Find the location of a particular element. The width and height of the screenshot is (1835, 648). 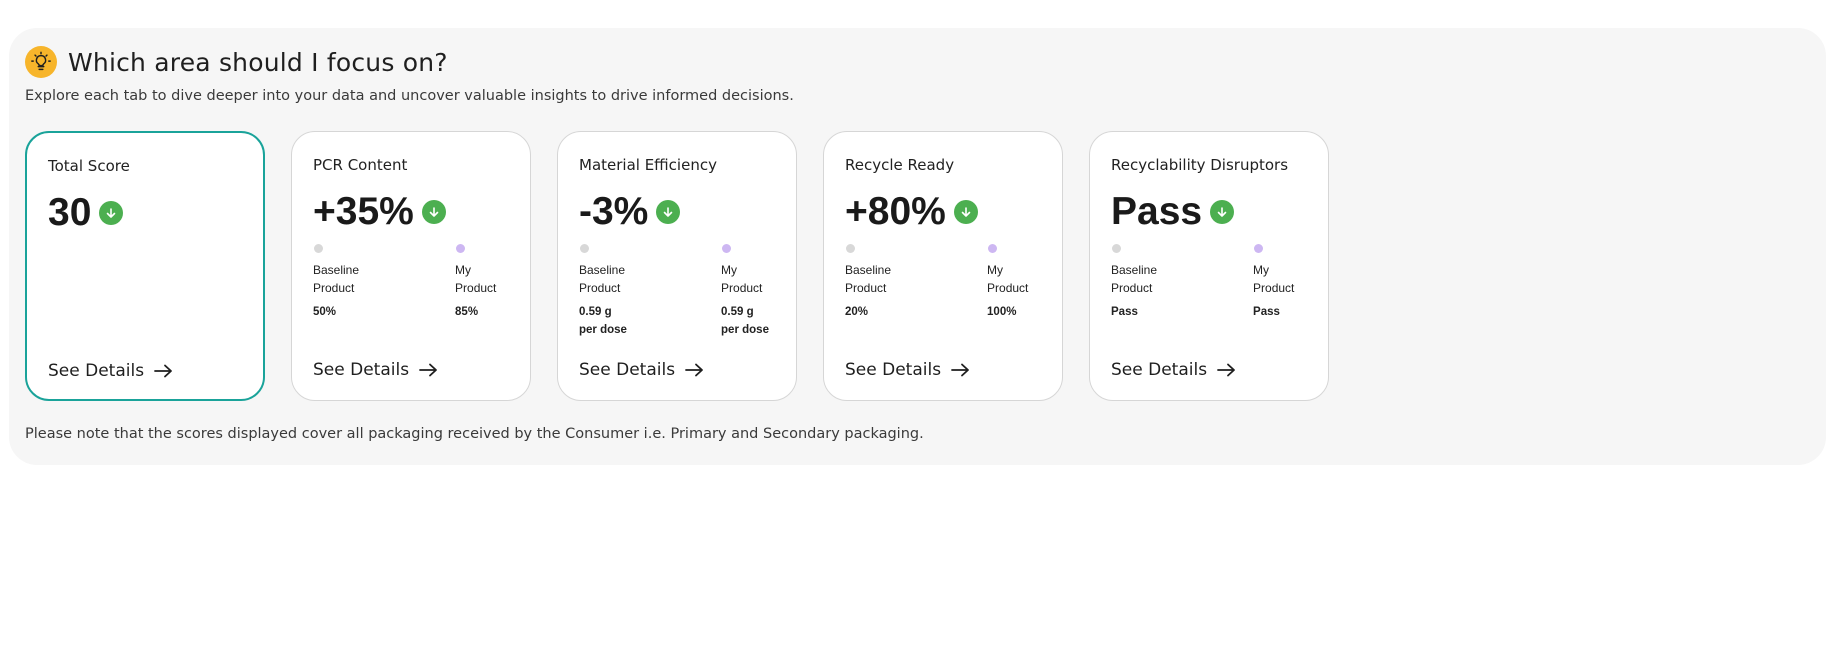

my-product-column: My Product 0.59 g per dose is located at coordinates (750, 291).